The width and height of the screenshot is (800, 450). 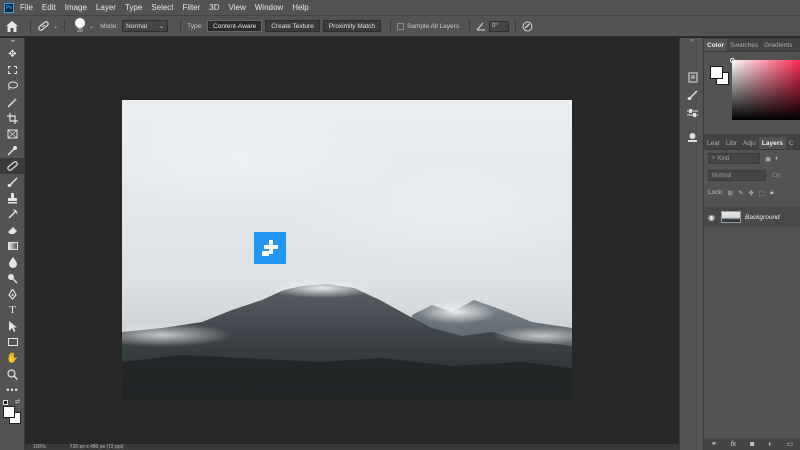 What do you see at coordinates (12, 166) in the screenshot?
I see `spot-healing-brush-tool` at bounding box center [12, 166].